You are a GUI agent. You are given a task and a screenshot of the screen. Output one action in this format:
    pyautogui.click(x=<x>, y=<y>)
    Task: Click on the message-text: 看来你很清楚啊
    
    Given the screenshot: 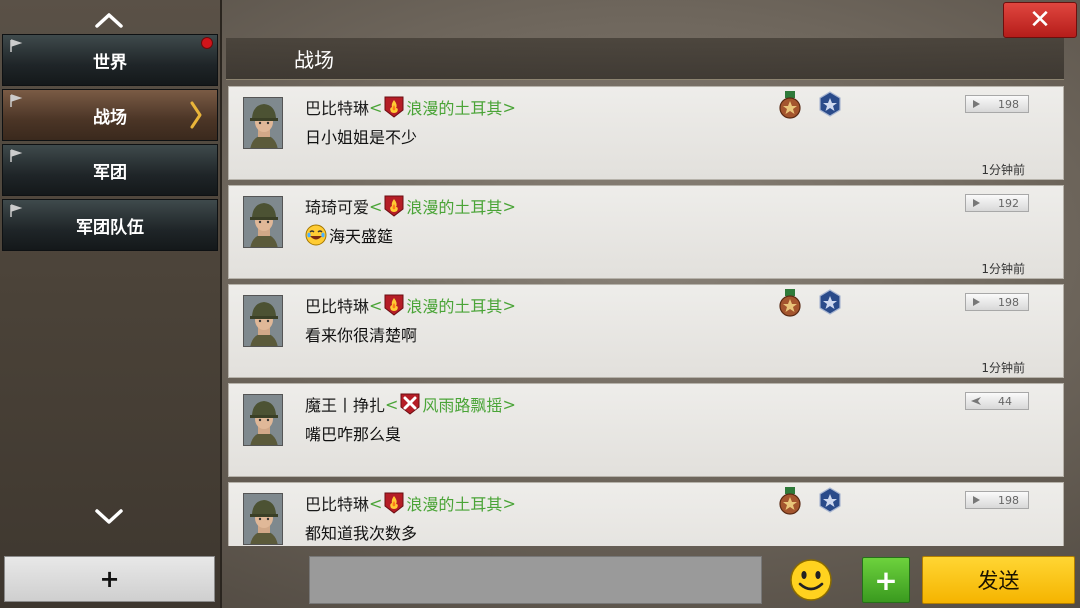 What is the action you would take?
    pyautogui.click(x=361, y=334)
    